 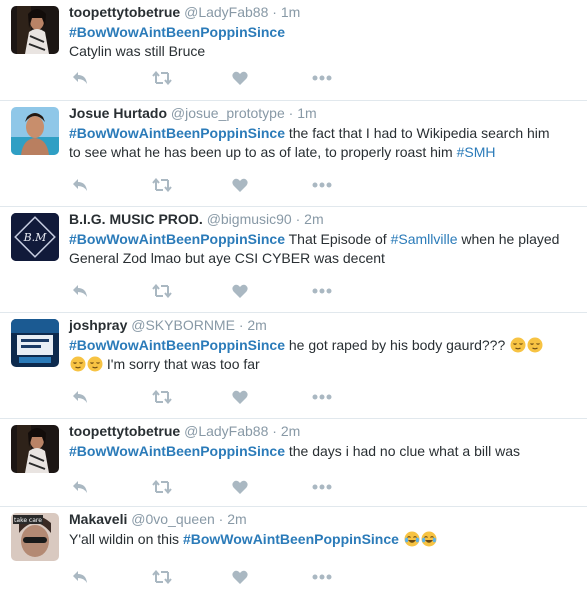 I want to click on avatar: B.M, so click(x=35, y=237).